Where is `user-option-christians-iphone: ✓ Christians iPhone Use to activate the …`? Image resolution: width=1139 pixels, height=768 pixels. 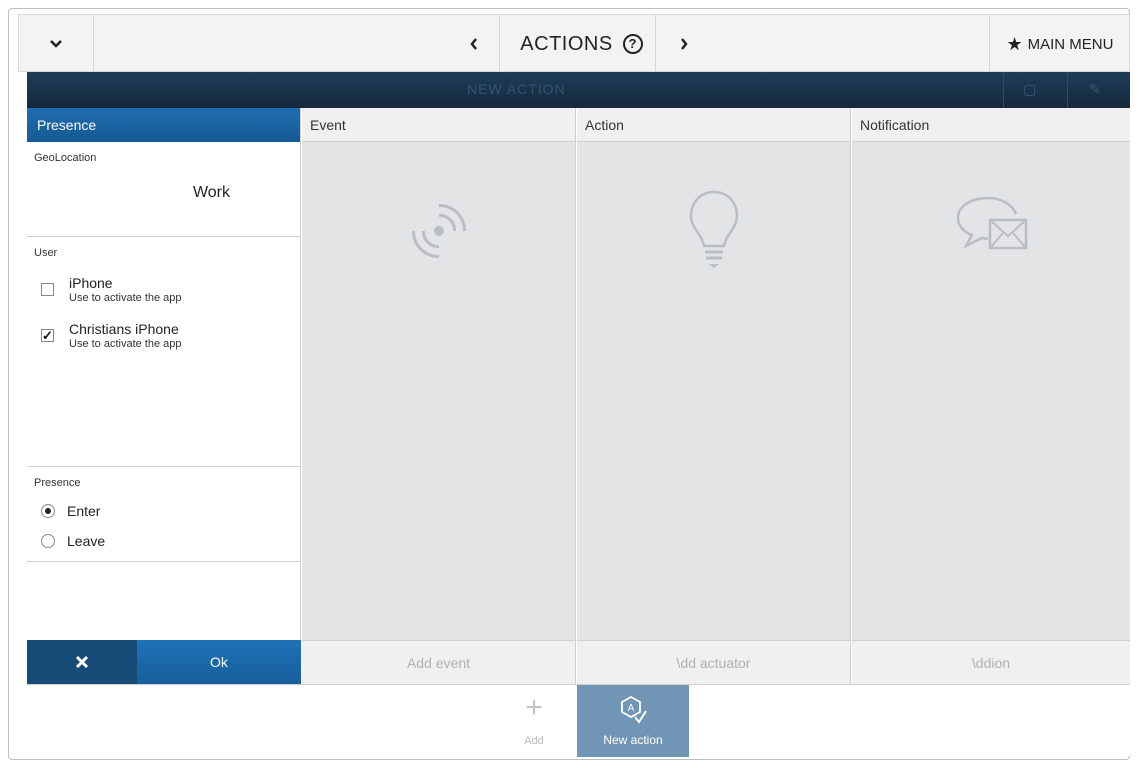 user-option-christians-iphone: ✓ Christians iPhone Use to activate the … is located at coordinates (170, 338).